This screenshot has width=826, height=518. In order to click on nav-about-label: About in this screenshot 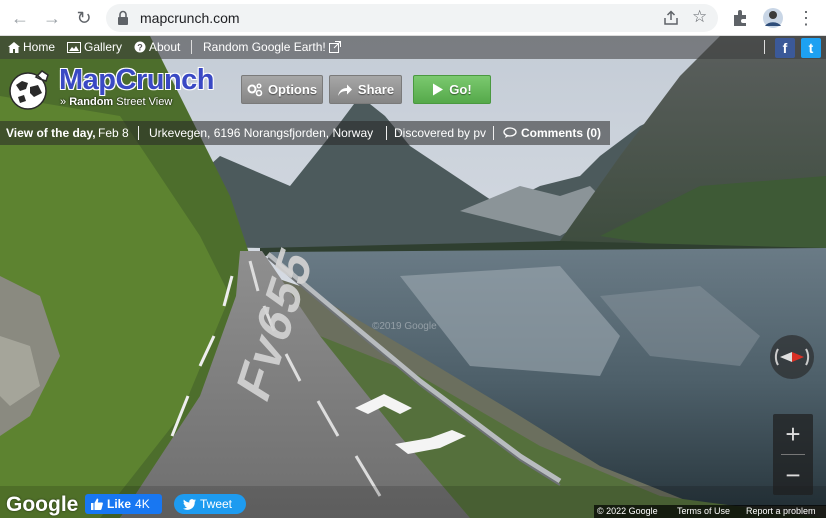, I will do `click(165, 47)`.